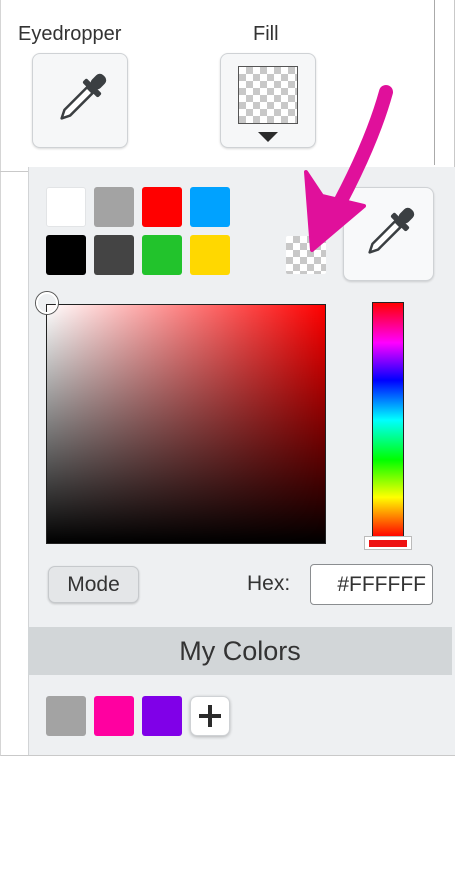 This screenshot has width=458, height=892. Describe the element at coordinates (162, 207) in the screenshot. I see `swatch-red` at that location.